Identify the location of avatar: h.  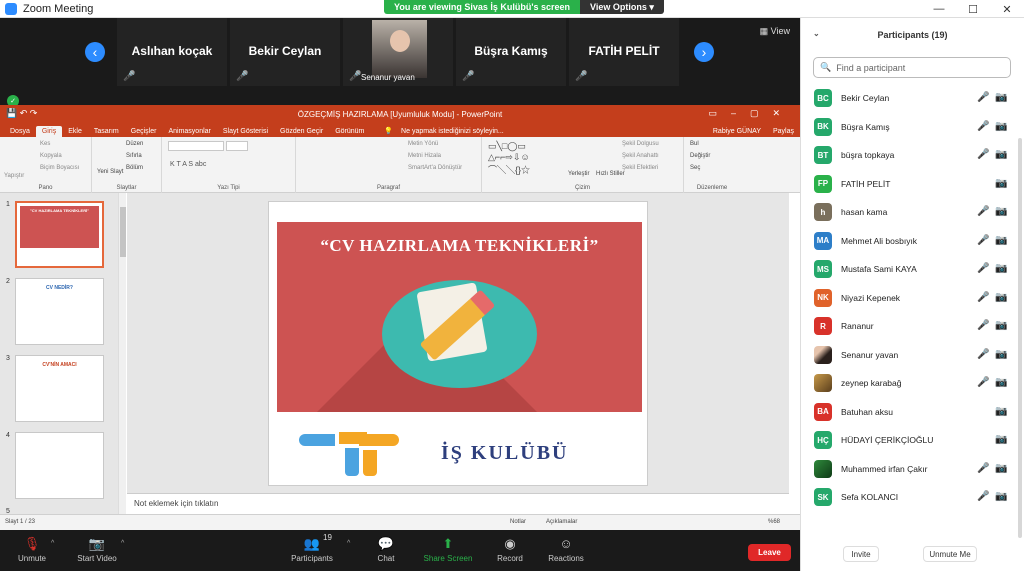
(823, 212).